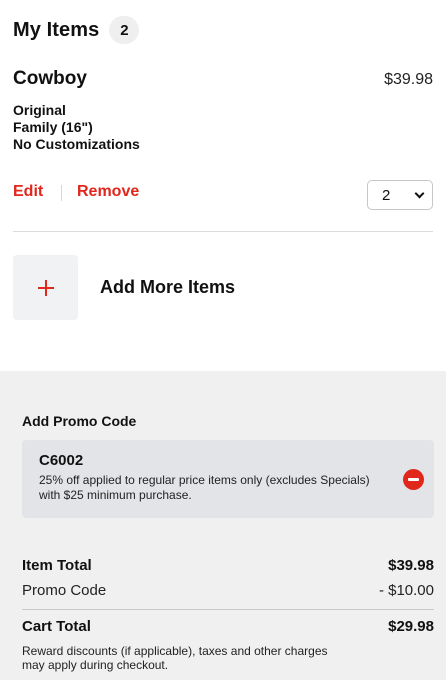 The image size is (446, 680). What do you see at coordinates (386, 195) in the screenshot?
I see `quantity-value: 2` at bounding box center [386, 195].